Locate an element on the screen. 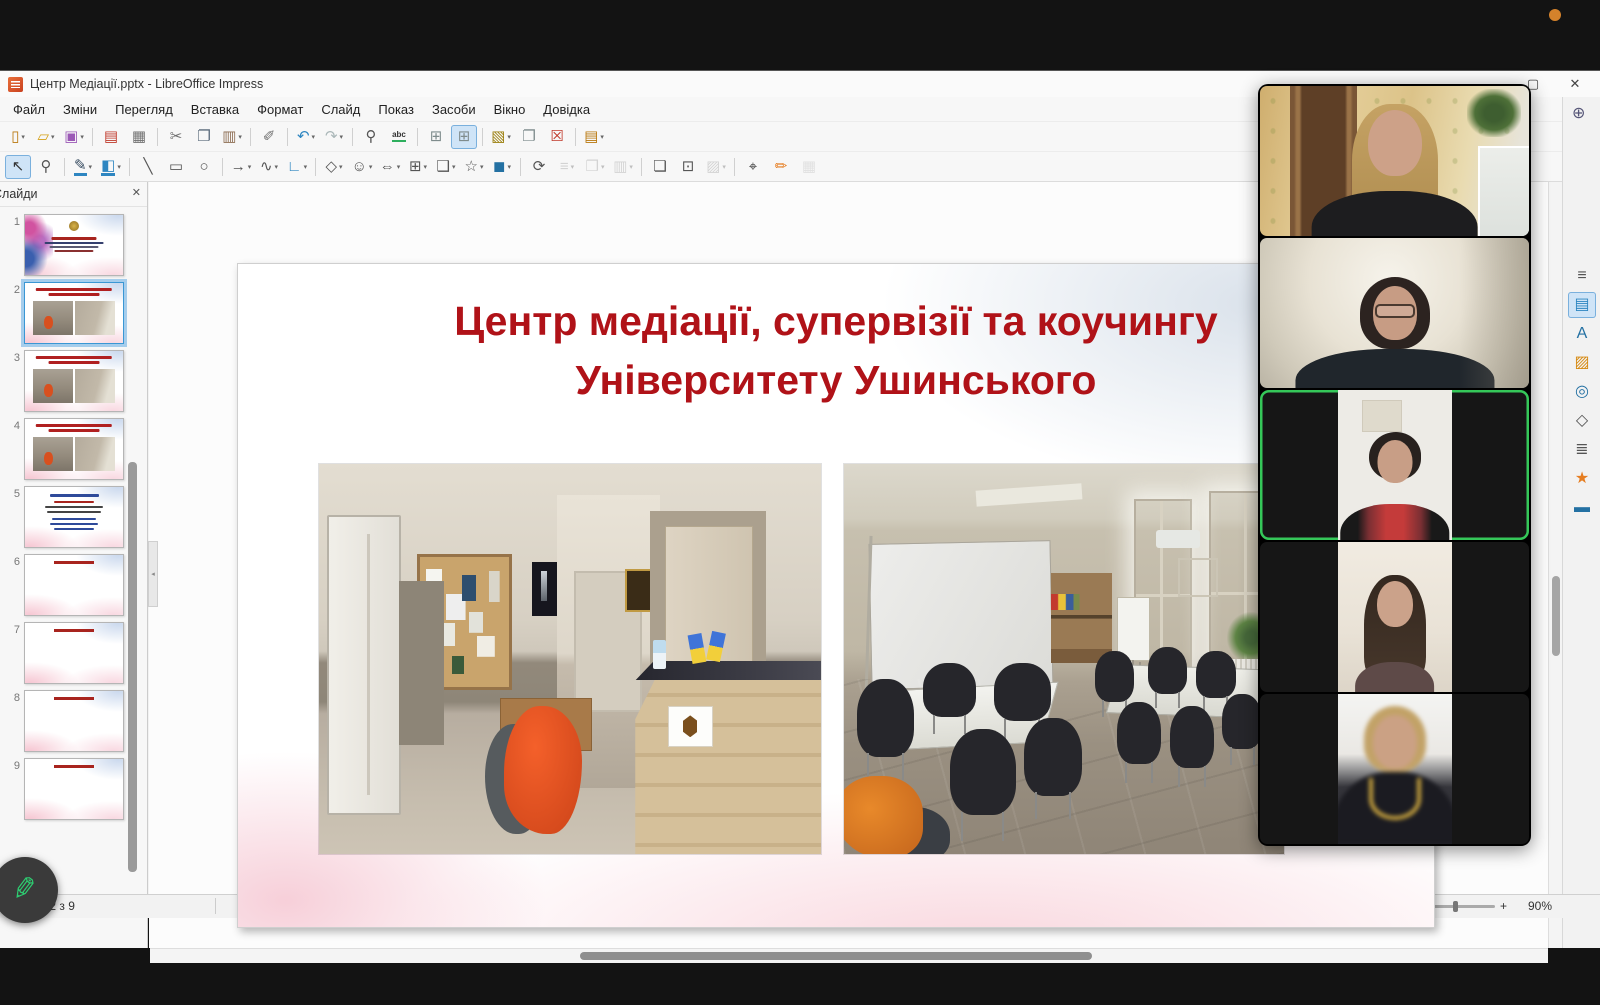 The image size is (1600, 1005). slides-panel-close-icon: ✕ is located at coordinates (136, 192).